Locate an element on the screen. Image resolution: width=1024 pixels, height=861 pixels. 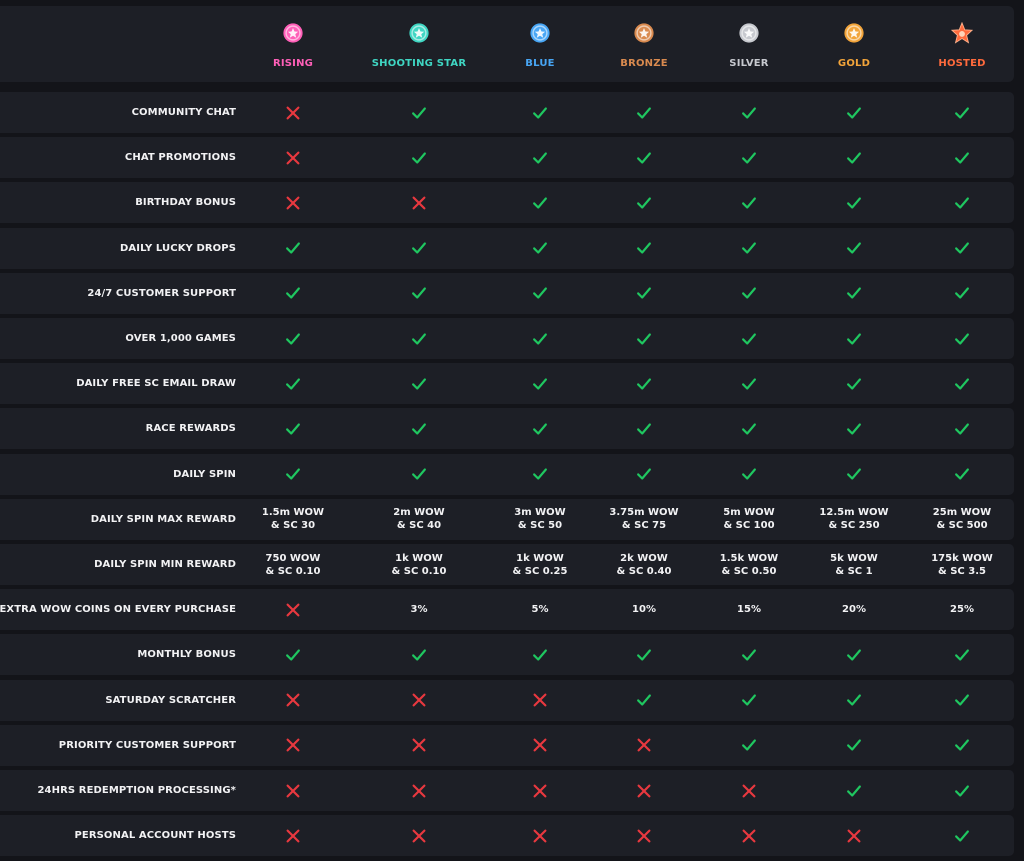
gold-badge-icon is located at coordinates (854, 27).